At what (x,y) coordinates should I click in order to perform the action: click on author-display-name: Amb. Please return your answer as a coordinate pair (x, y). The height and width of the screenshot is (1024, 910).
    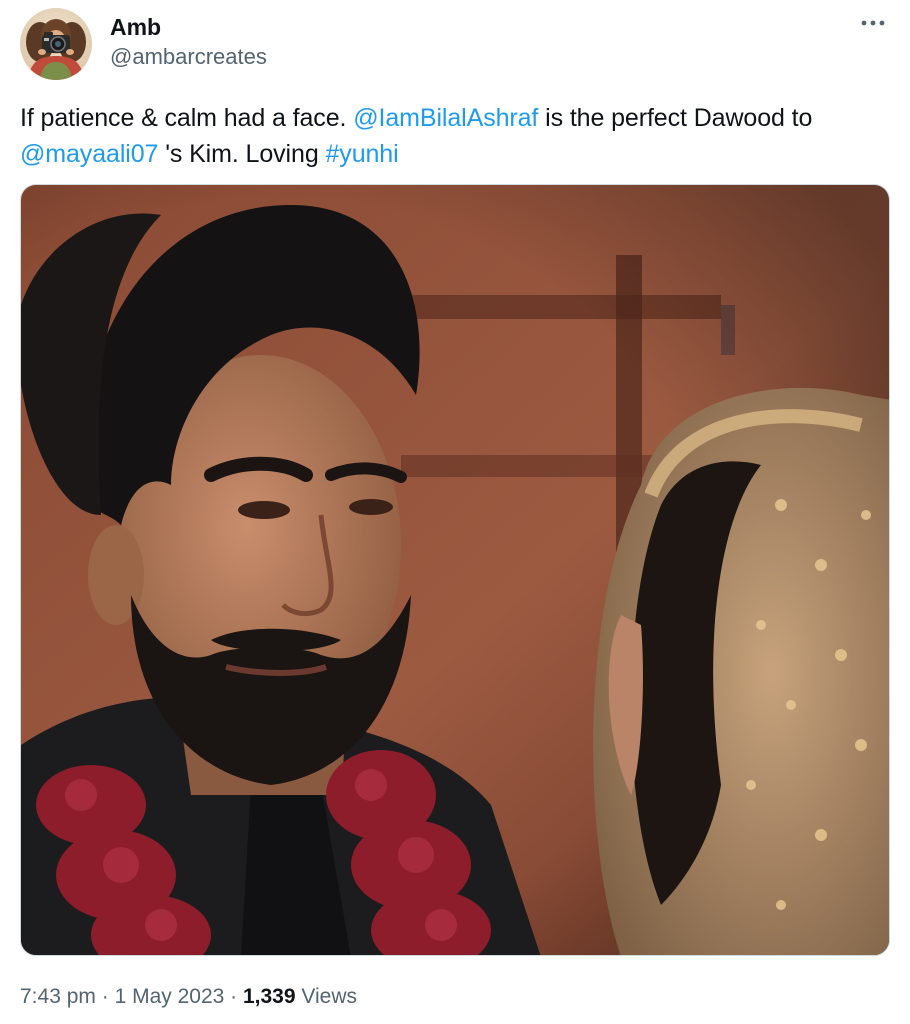
    Looking at the image, I should click on (188, 27).